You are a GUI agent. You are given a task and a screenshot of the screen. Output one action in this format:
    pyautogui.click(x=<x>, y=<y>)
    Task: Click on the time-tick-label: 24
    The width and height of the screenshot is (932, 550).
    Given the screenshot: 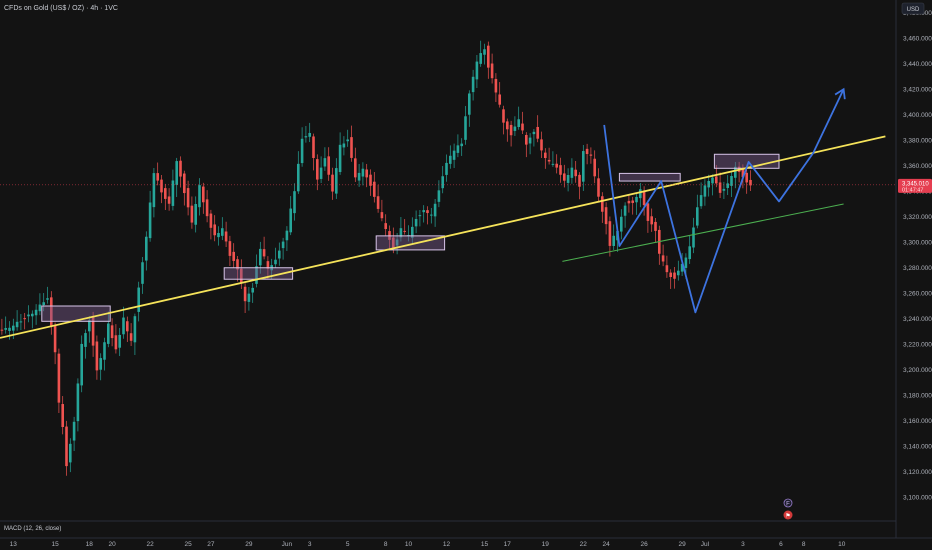 What is the action you would take?
    pyautogui.click(x=606, y=544)
    